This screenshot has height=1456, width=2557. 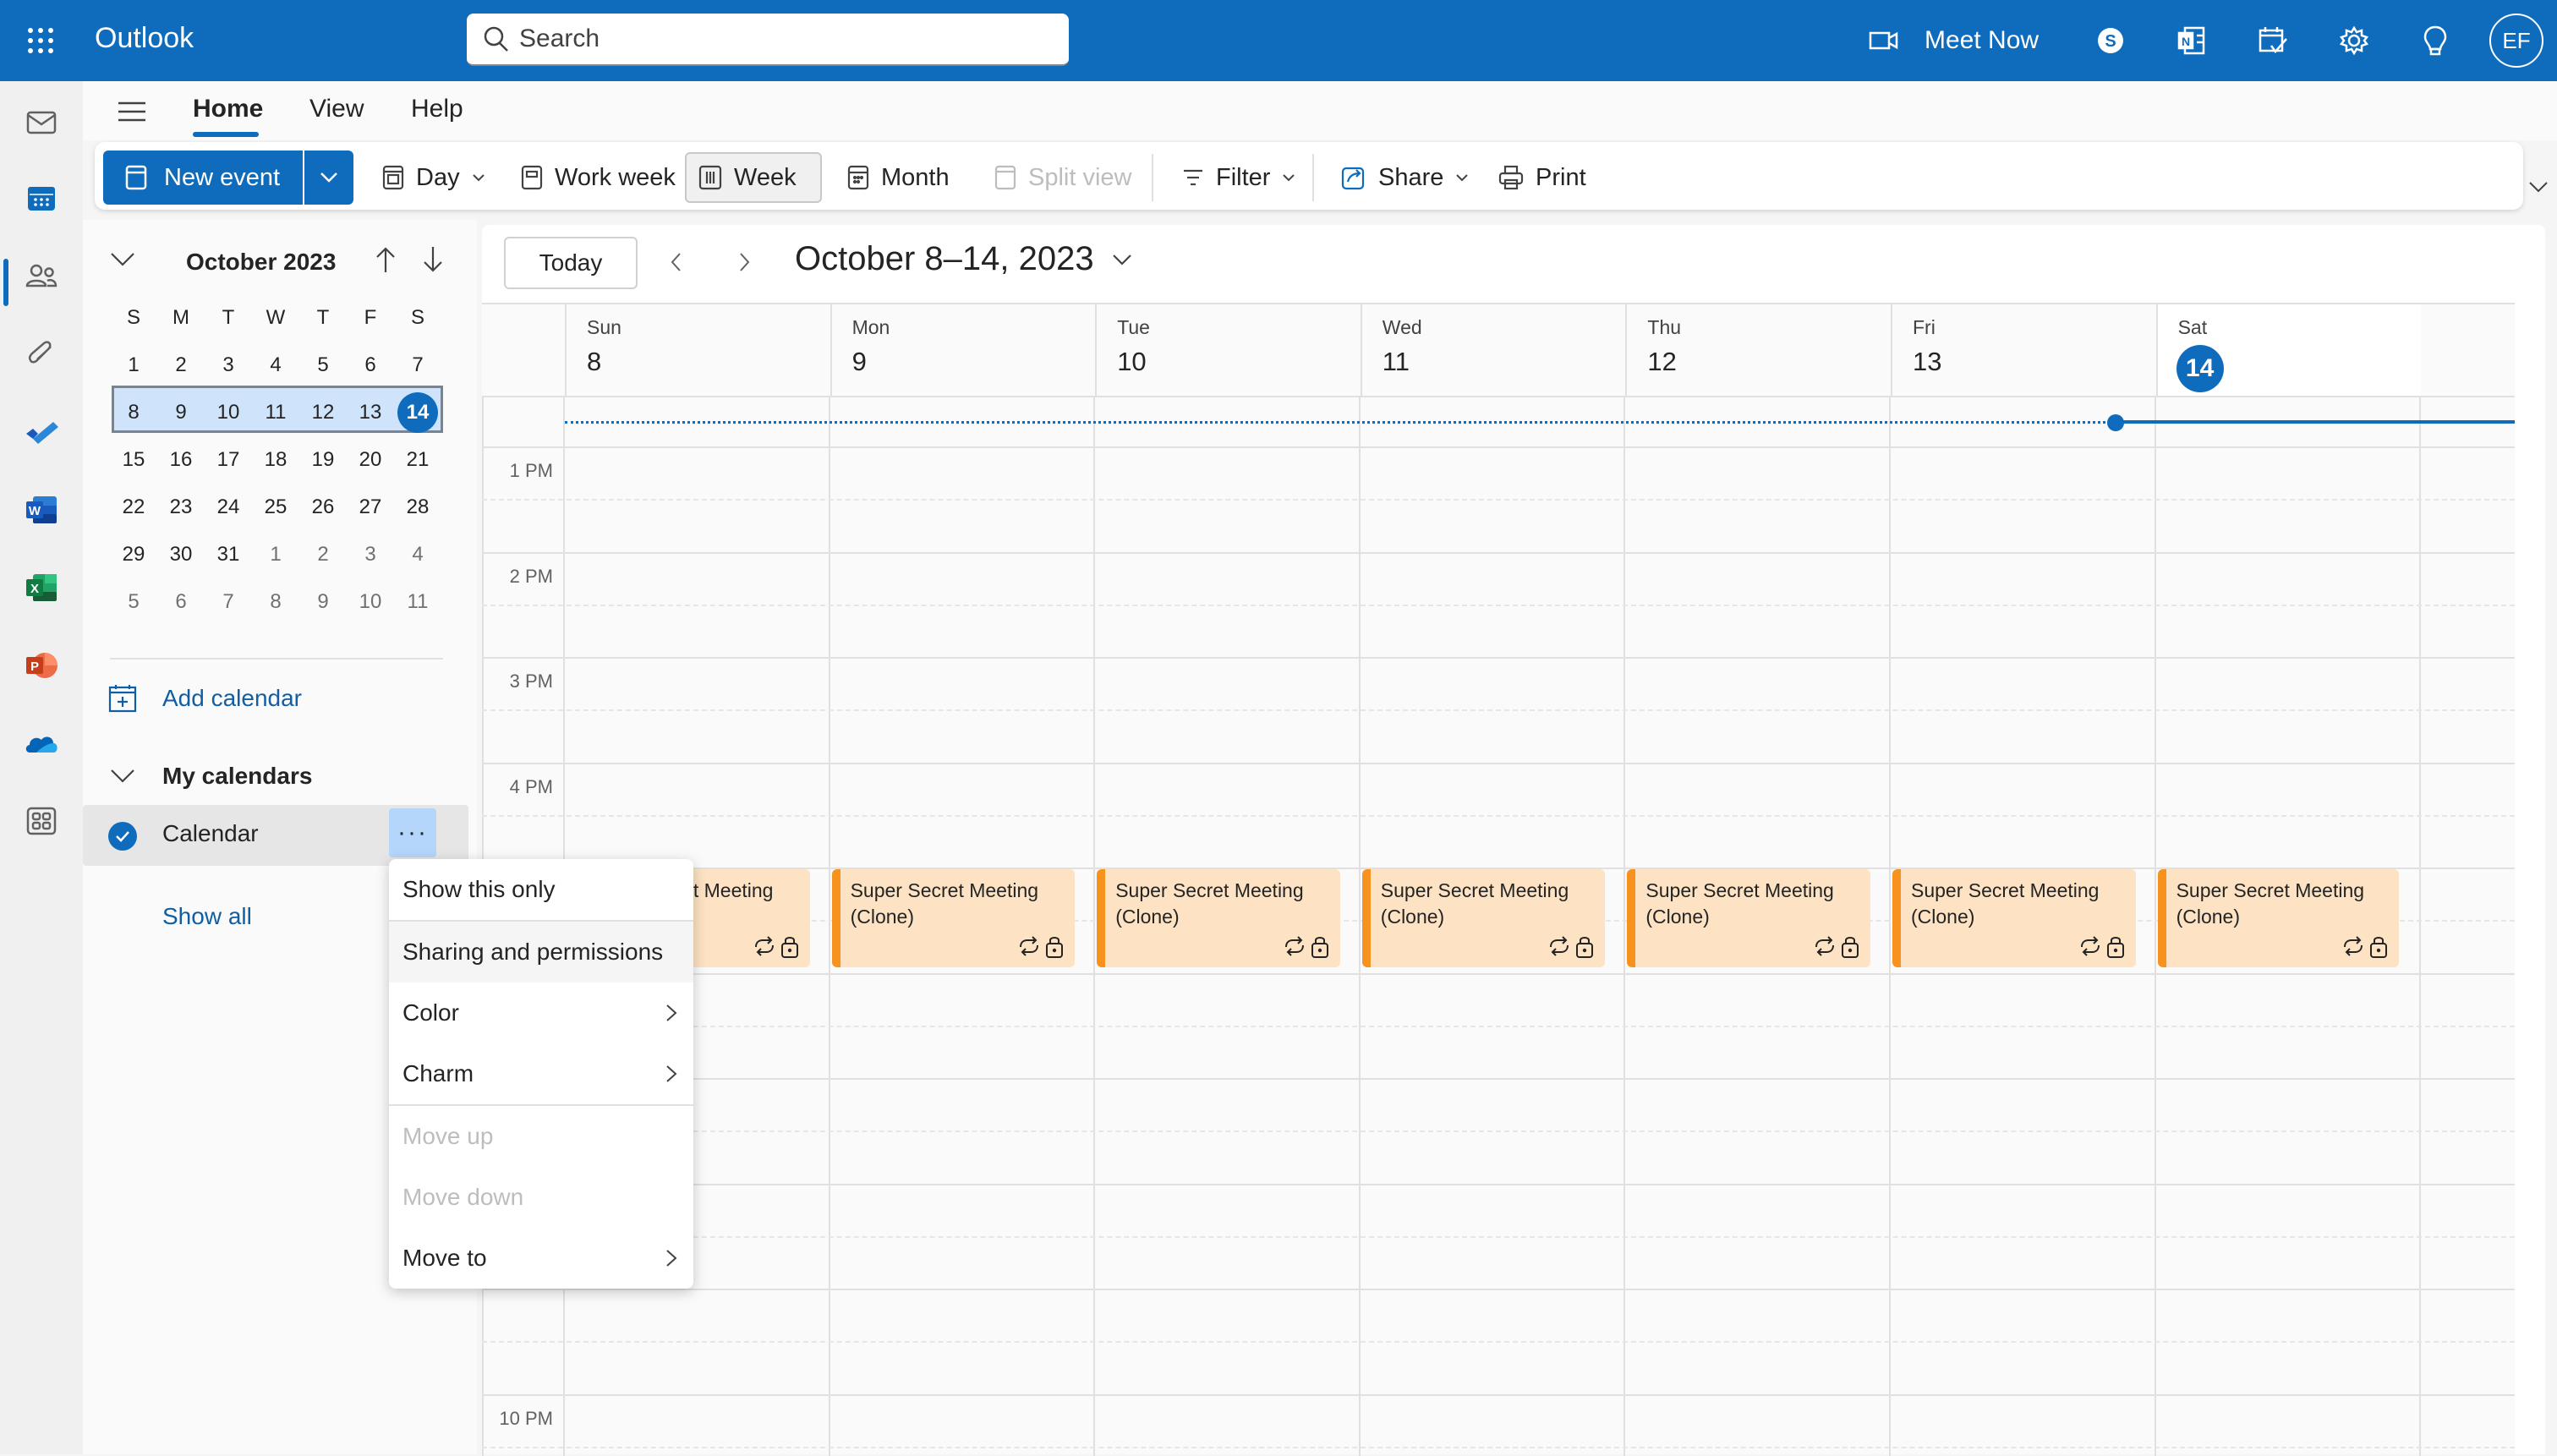 I want to click on mini-month-day: 17, so click(x=228, y=460).